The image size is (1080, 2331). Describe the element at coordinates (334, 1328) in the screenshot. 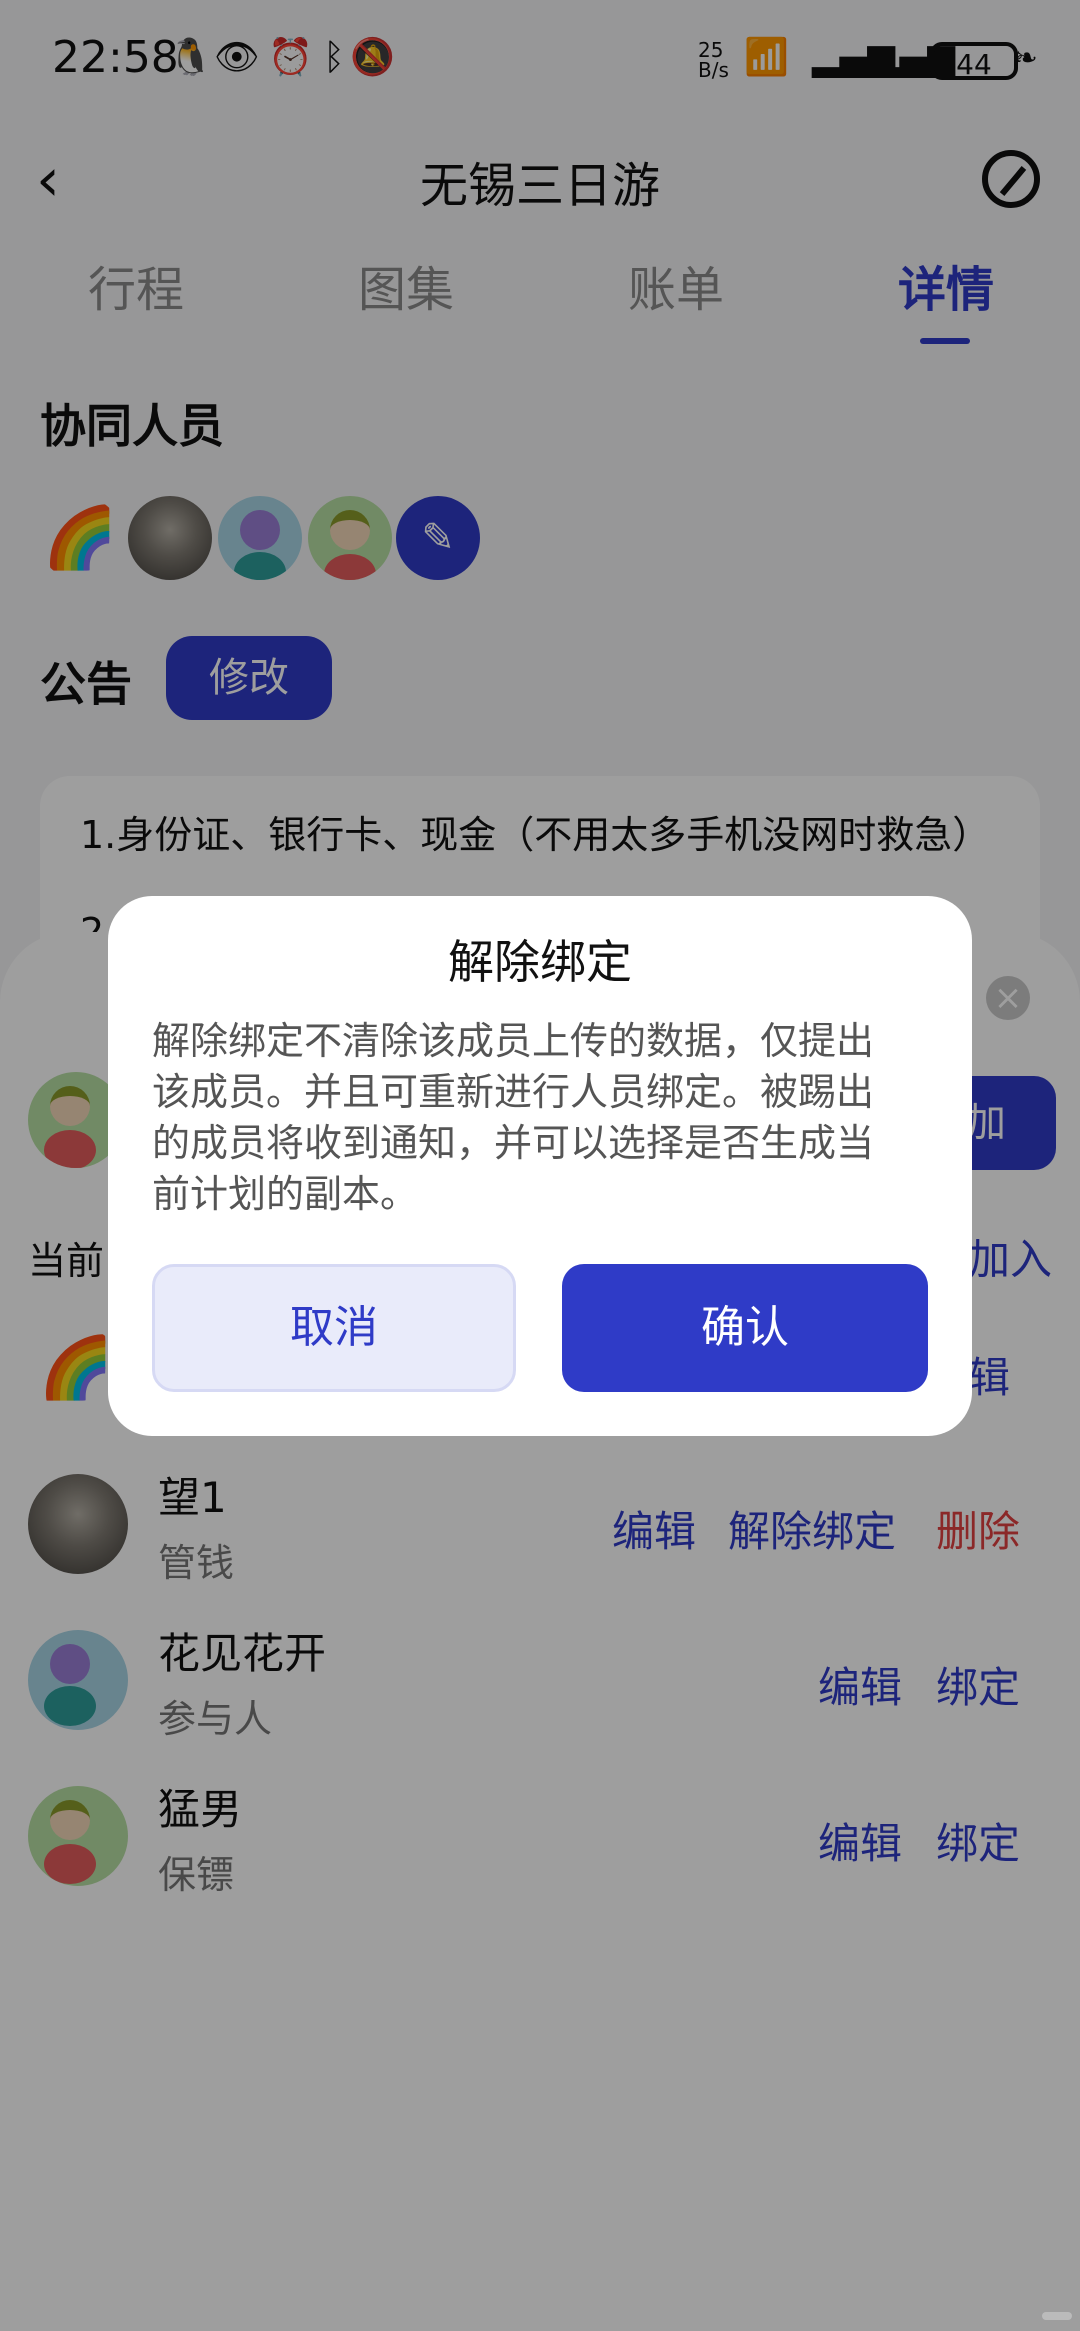

I see `cancel-button: 取消` at that location.